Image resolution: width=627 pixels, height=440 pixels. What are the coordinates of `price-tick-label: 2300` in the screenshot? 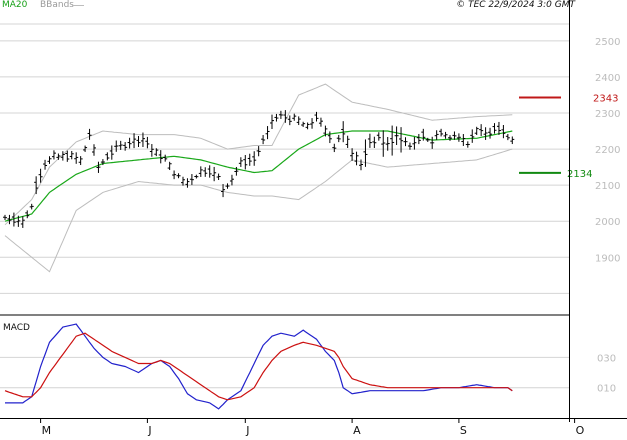 It's located at (607, 114).